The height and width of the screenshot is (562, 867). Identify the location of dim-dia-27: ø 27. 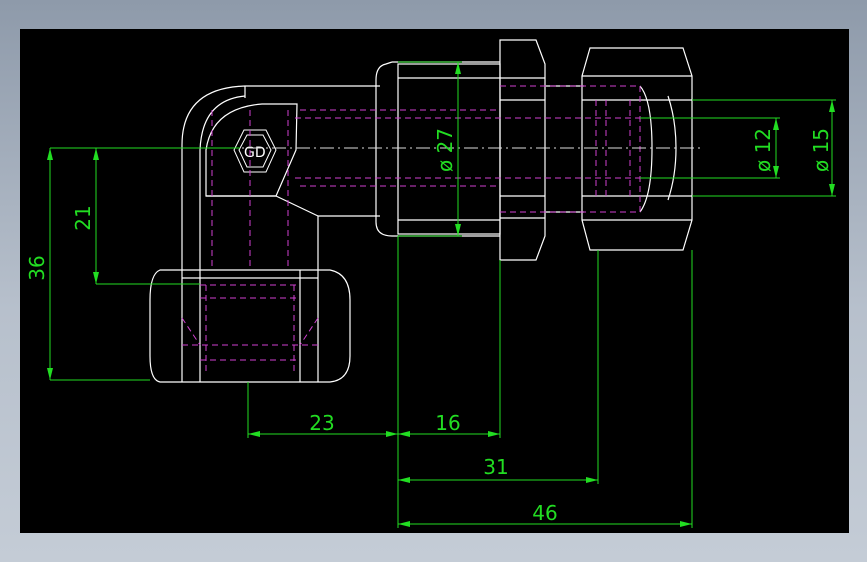
(445, 150).